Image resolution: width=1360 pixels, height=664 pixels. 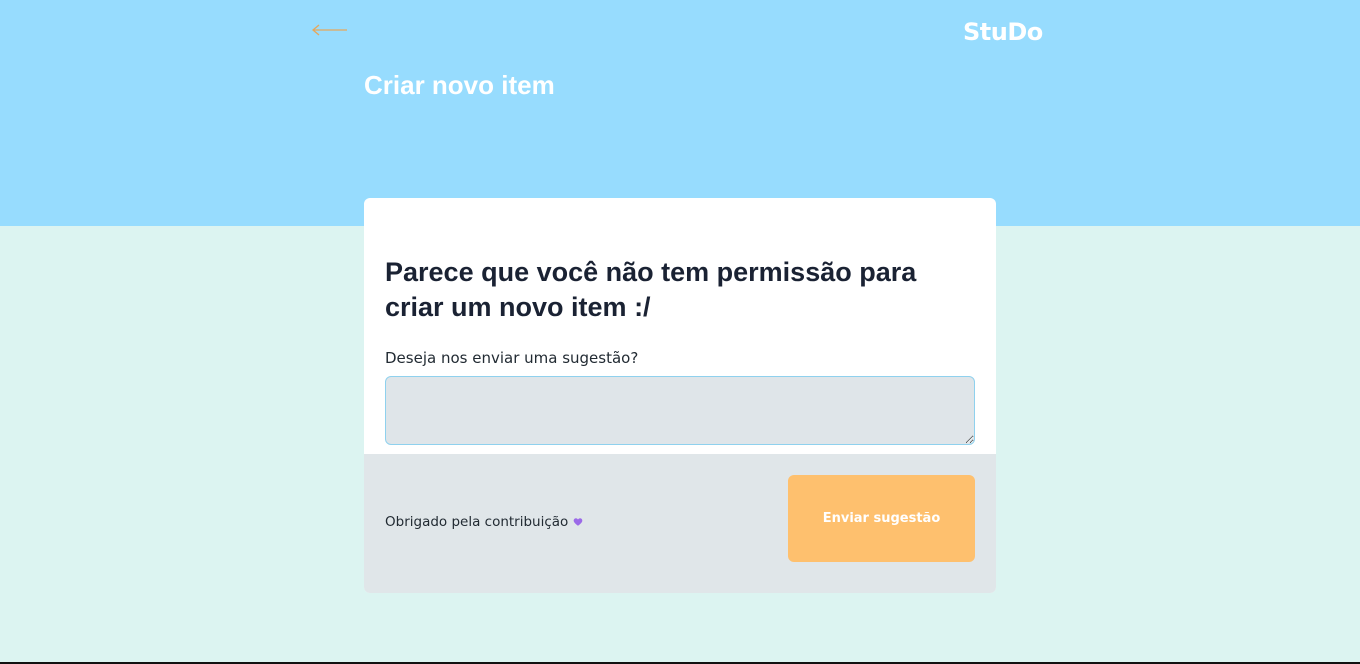 I want to click on back-button, so click(x=330, y=30).